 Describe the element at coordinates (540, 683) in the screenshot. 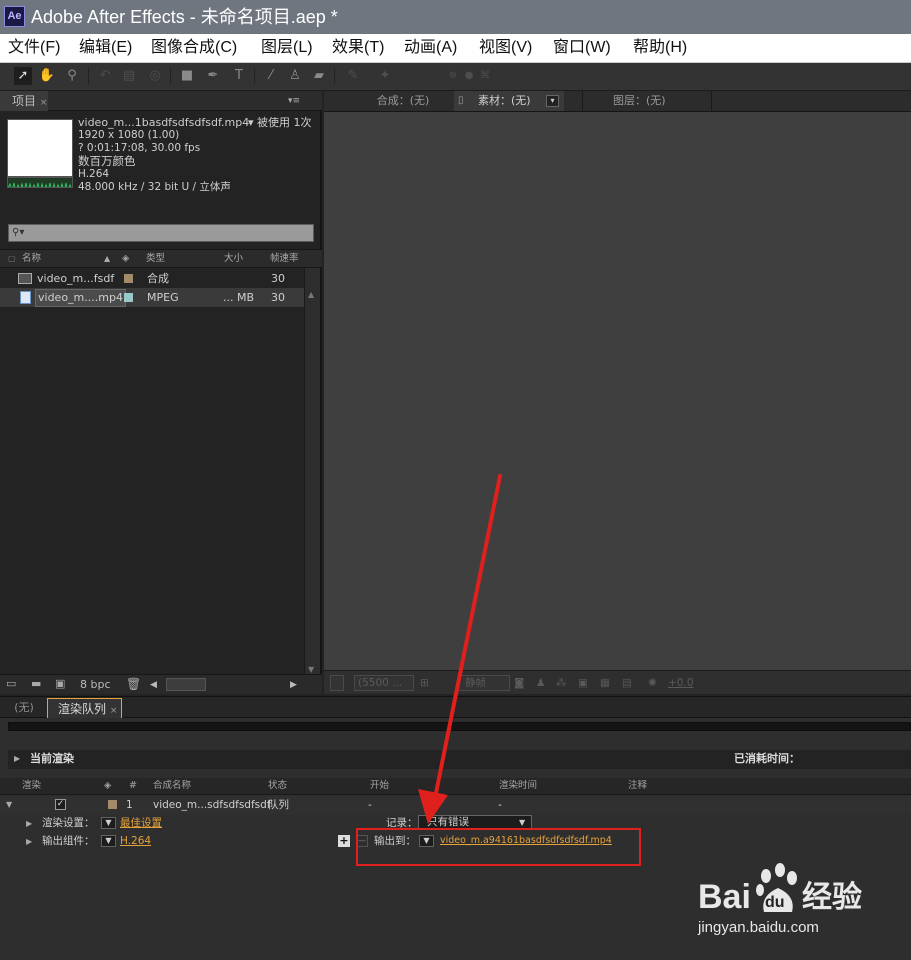

I see `show-snapshot-icon: ♟` at that location.